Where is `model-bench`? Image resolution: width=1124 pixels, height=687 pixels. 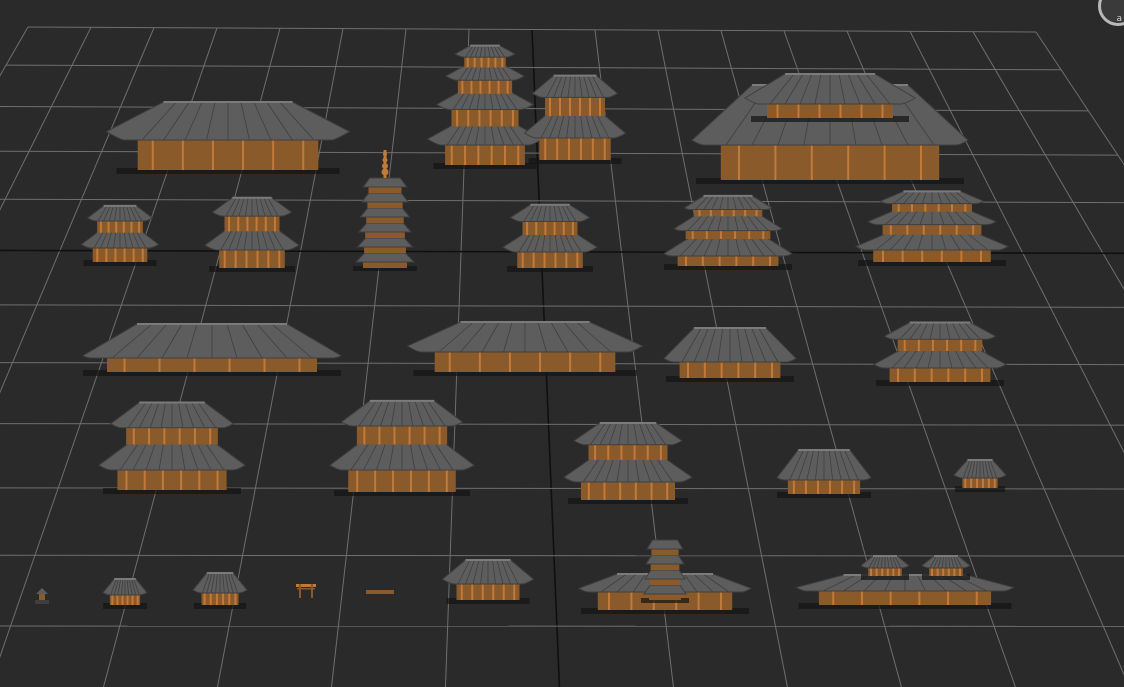 model-bench is located at coordinates (380, 592).